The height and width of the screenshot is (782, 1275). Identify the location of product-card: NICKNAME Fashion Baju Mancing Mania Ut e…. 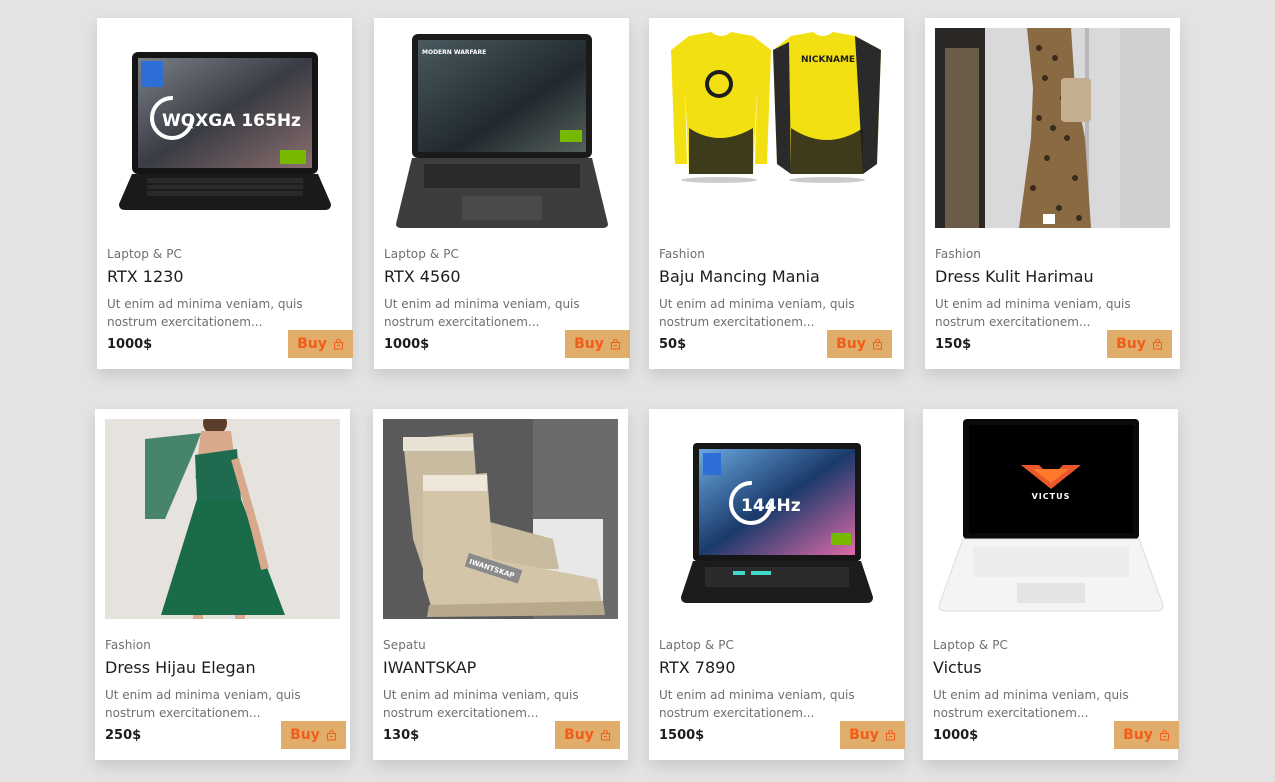
(776, 193).